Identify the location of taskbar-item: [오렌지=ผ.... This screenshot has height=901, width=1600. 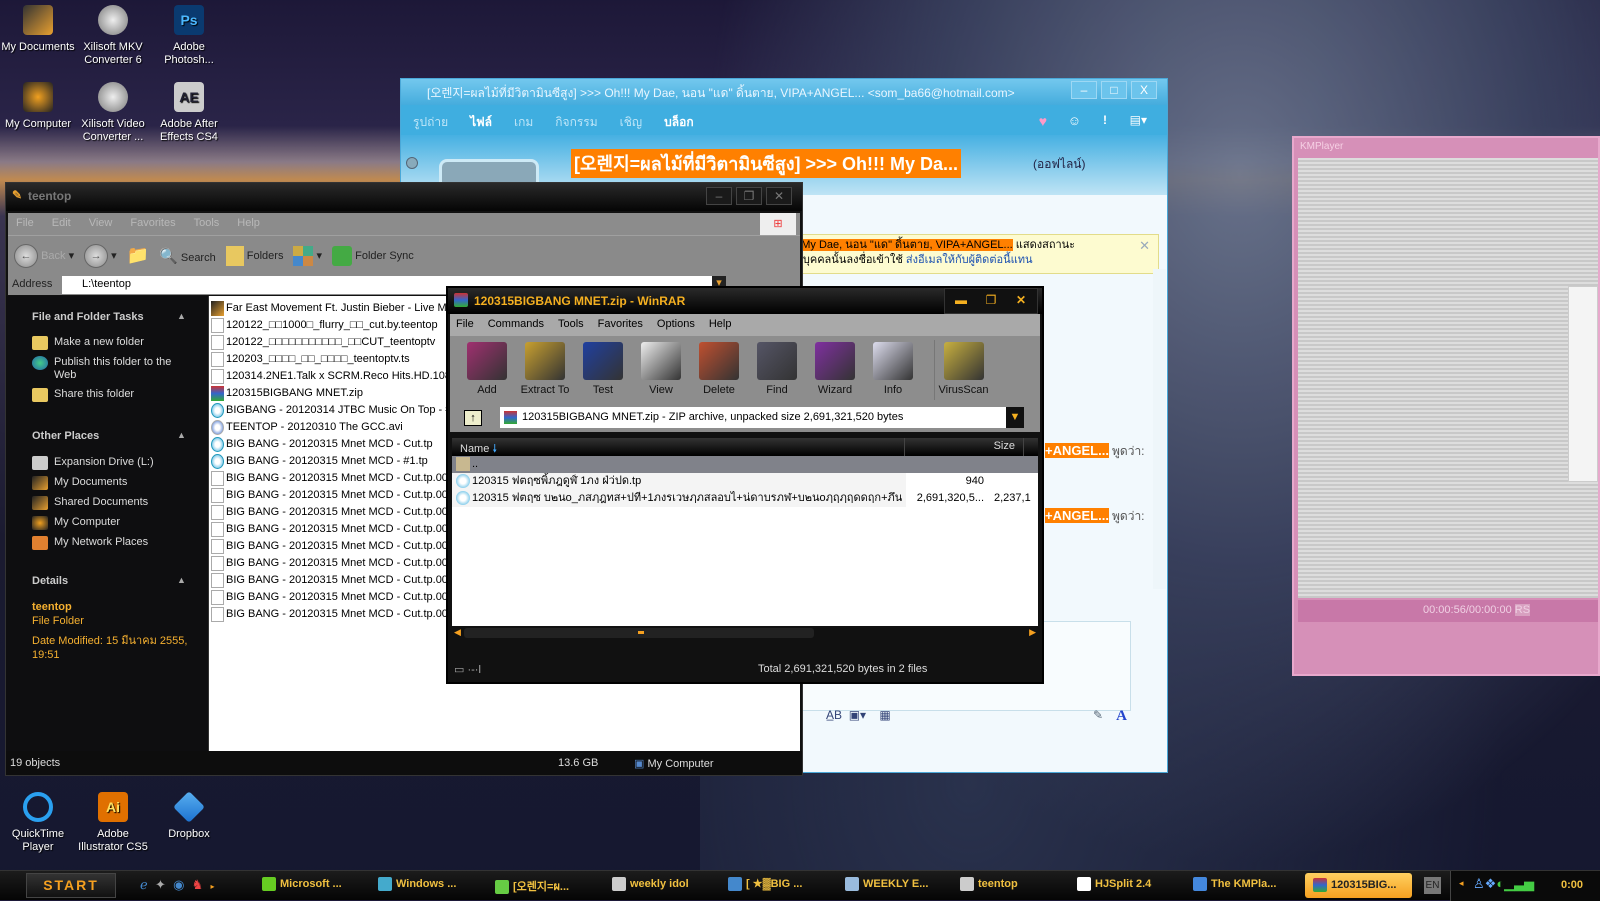
(532, 886).